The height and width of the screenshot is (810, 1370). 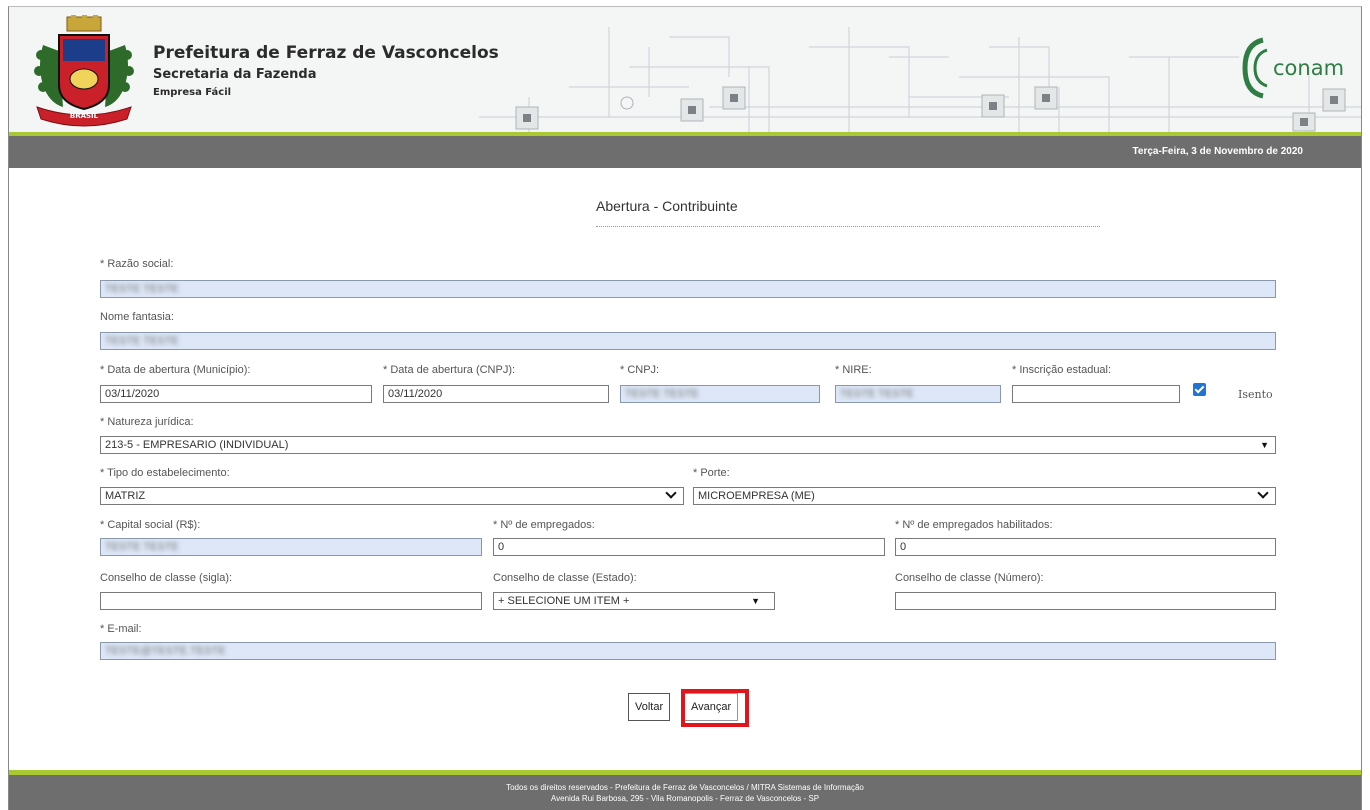 I want to click on cnpj-value: TESTE TESTE, so click(x=662, y=394).